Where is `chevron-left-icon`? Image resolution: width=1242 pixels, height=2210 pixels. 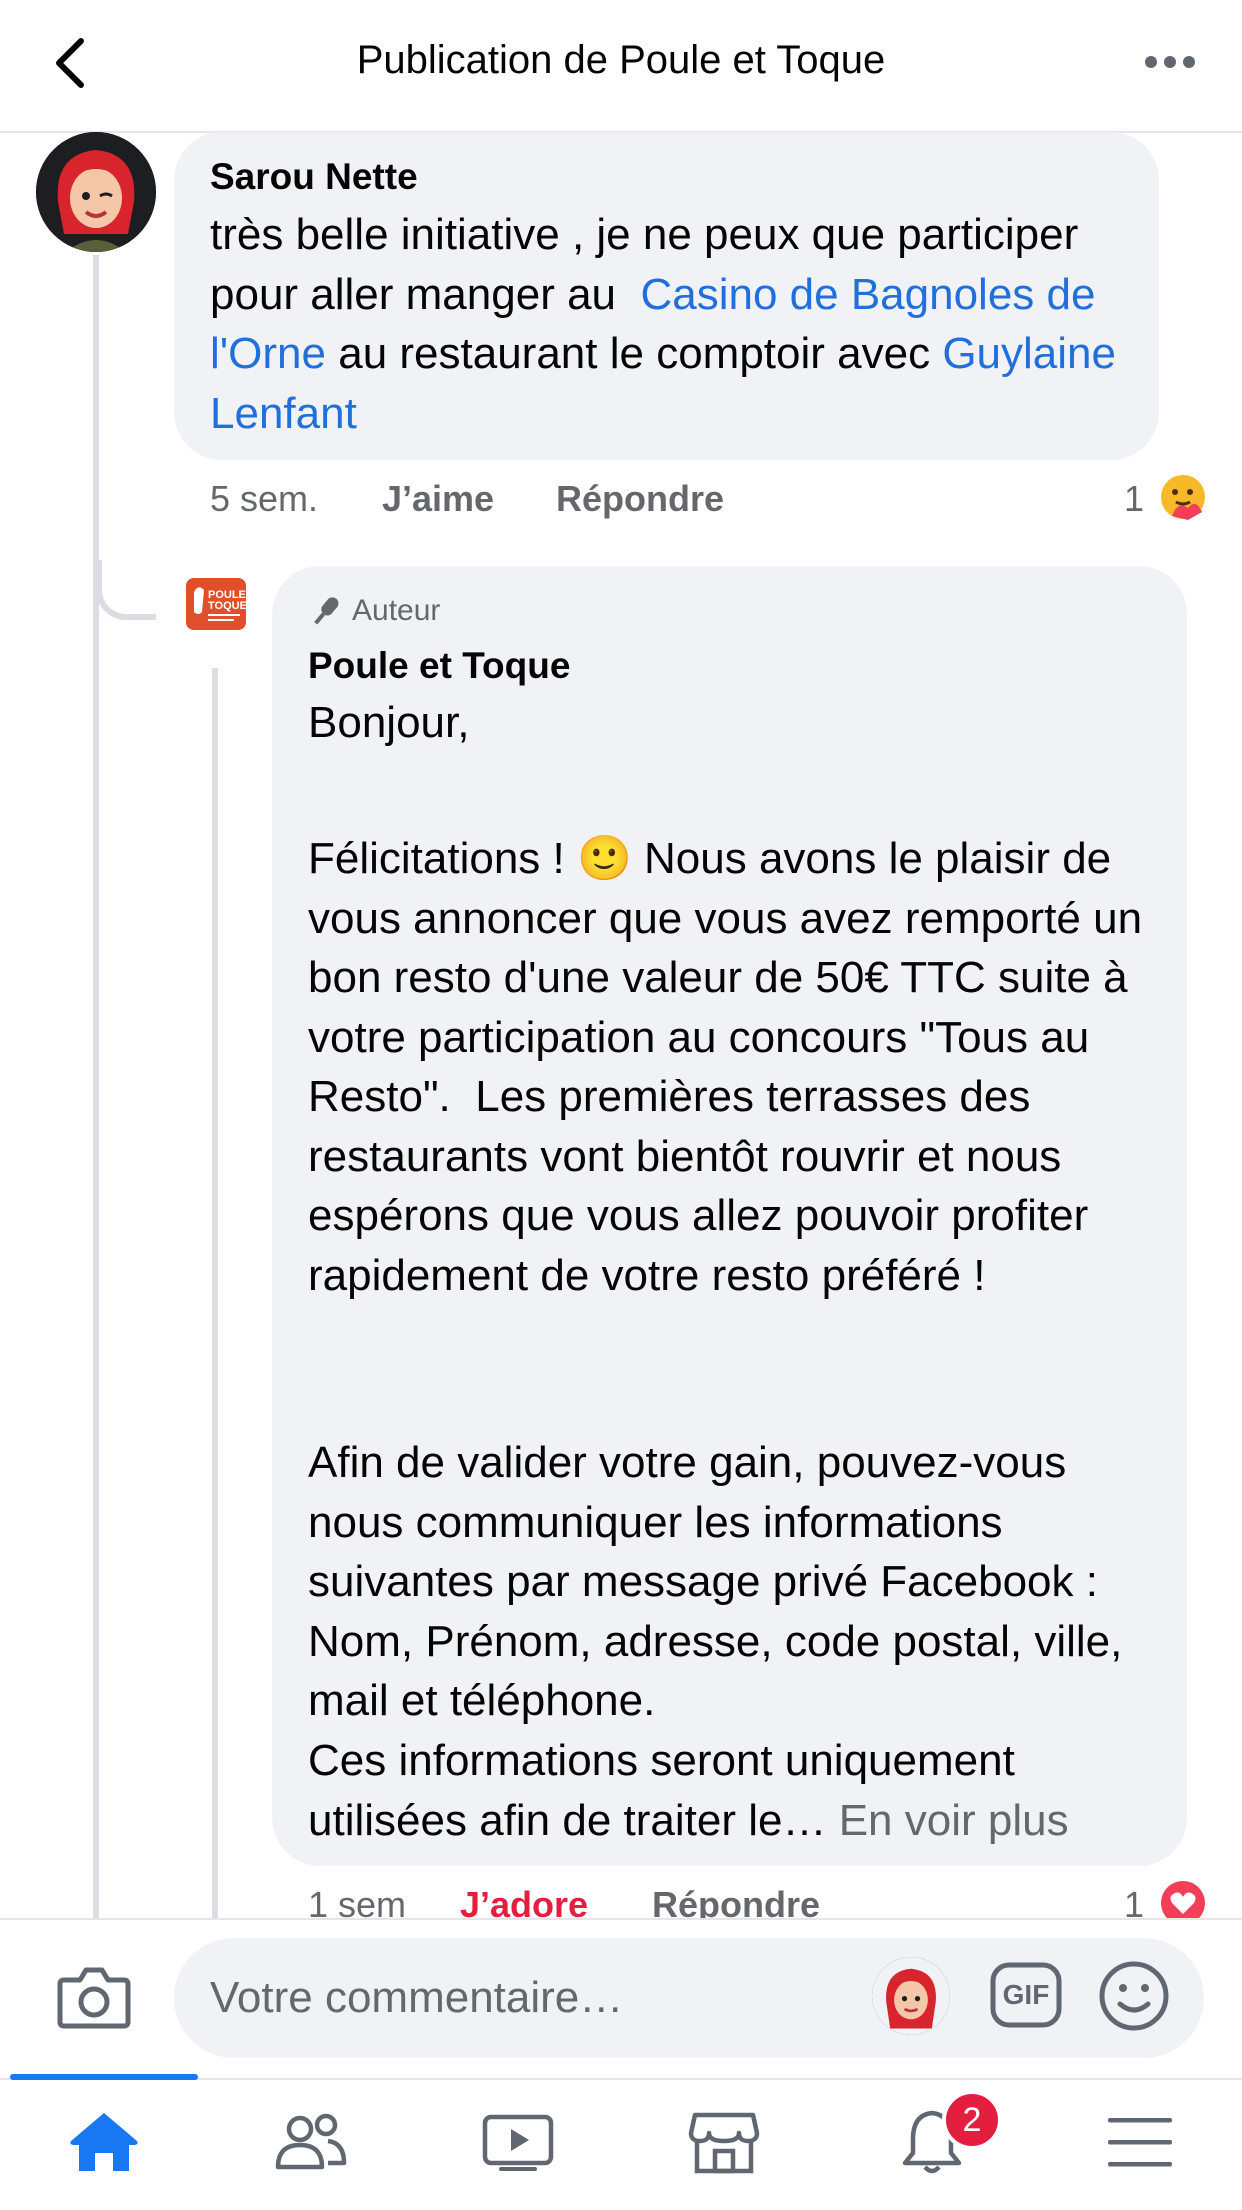
chevron-left-icon is located at coordinates (70, 63).